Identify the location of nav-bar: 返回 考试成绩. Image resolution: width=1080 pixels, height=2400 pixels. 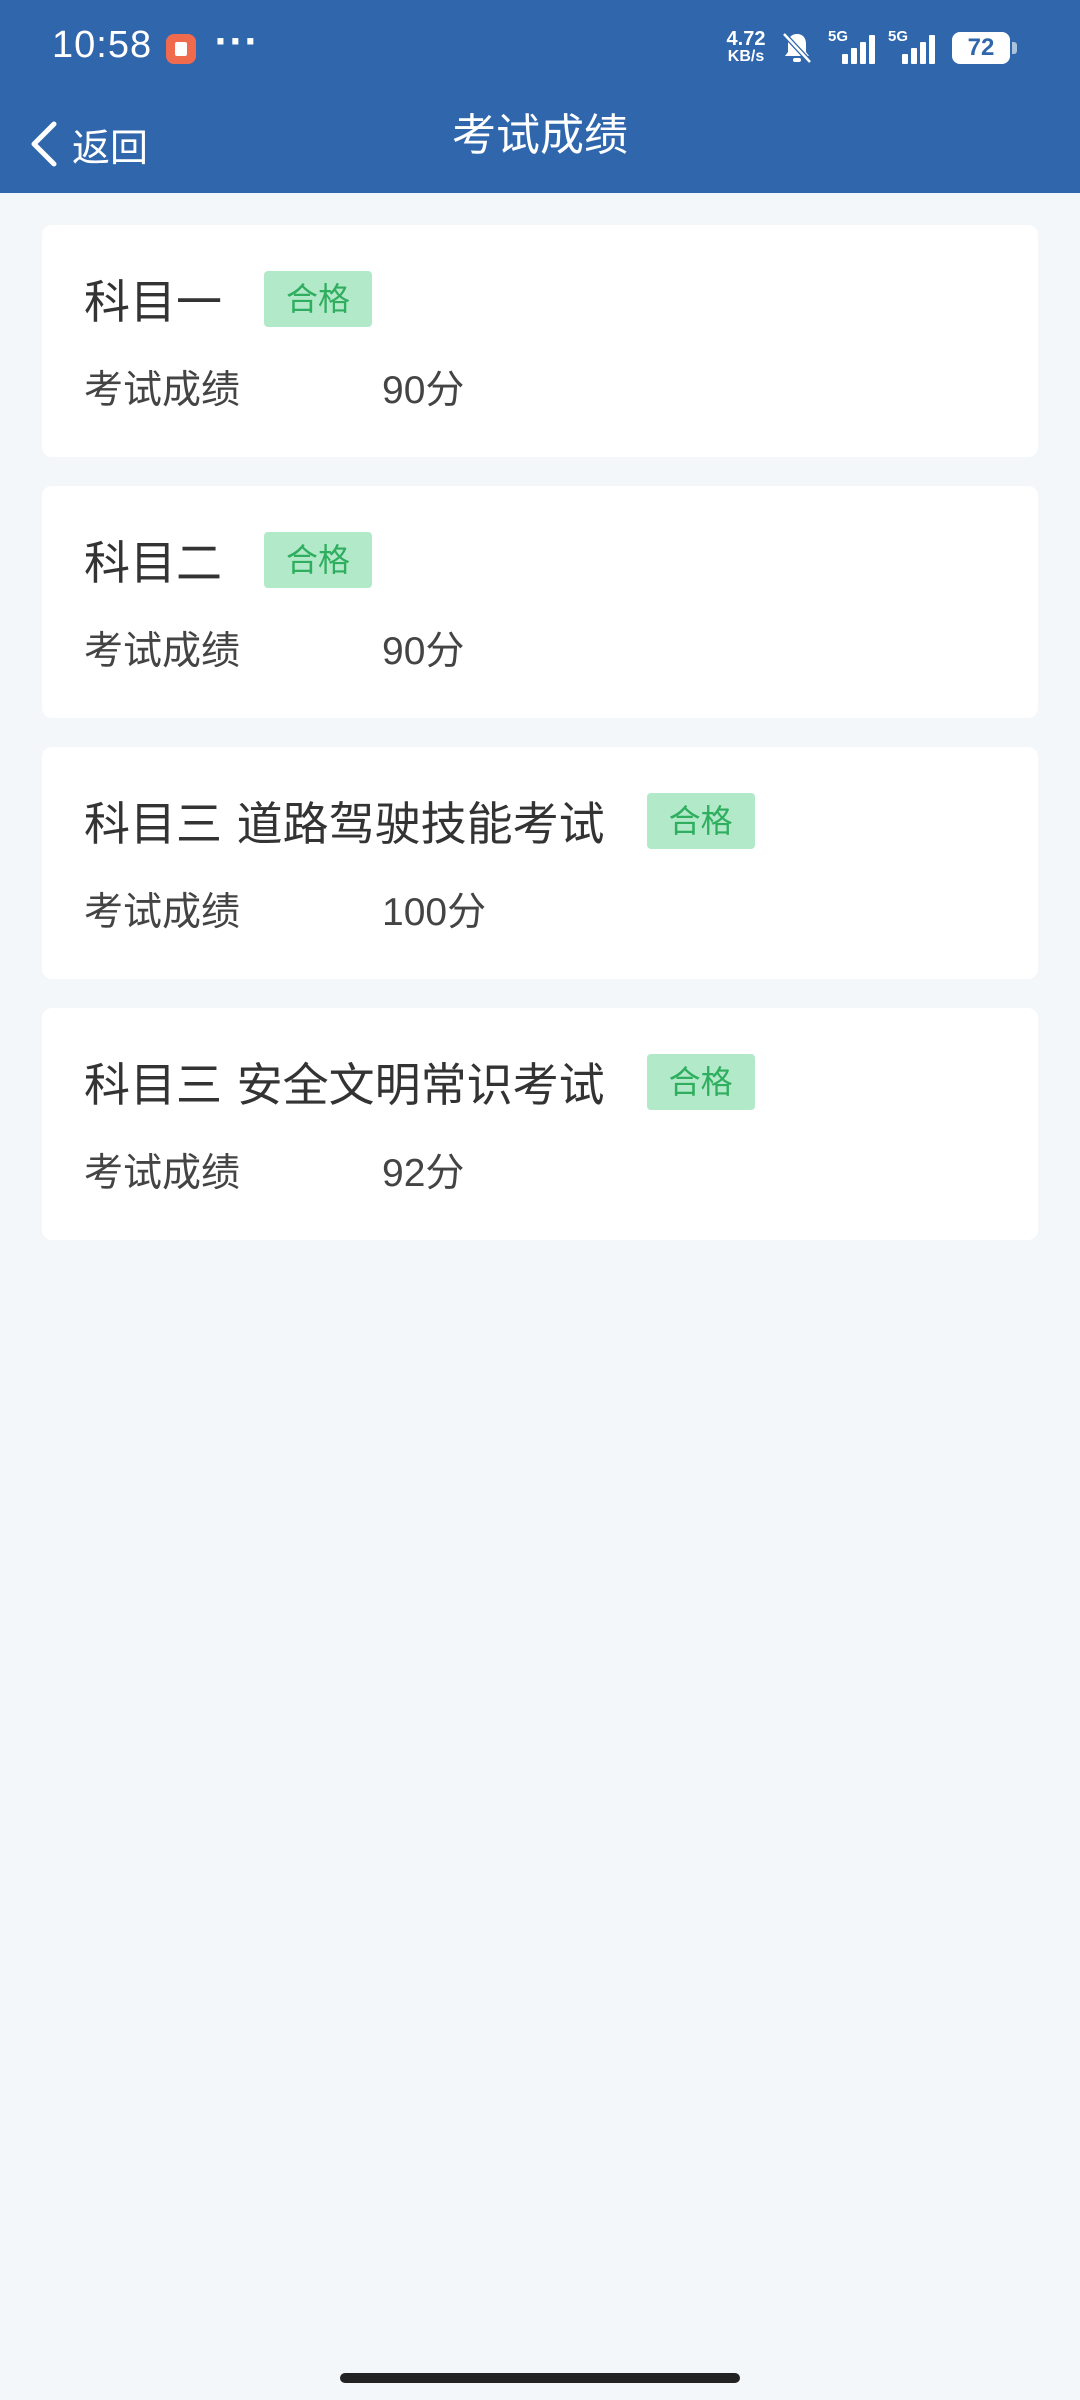
(540, 145).